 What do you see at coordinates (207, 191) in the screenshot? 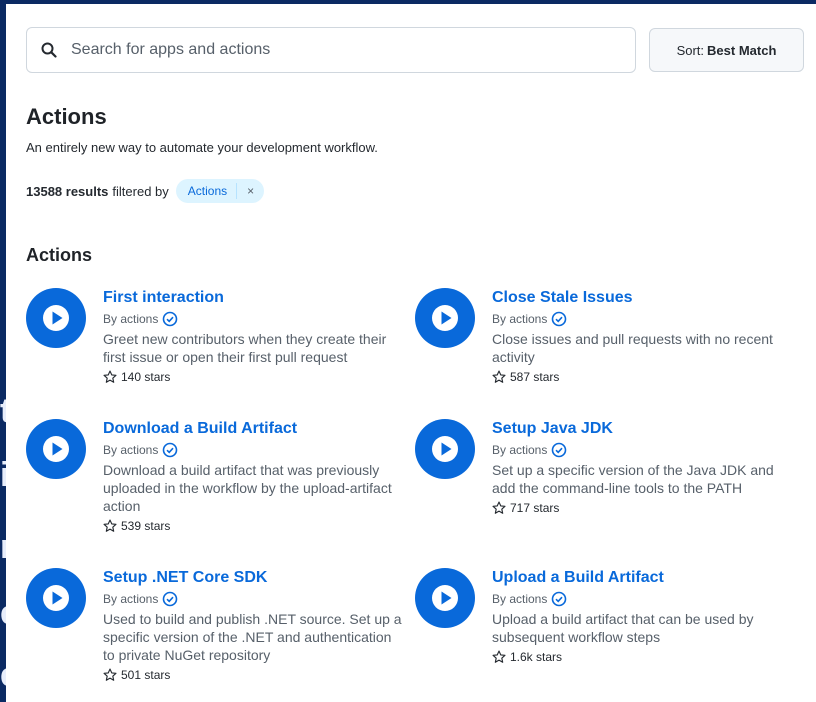
I see `filter-chip-label: Actions` at bounding box center [207, 191].